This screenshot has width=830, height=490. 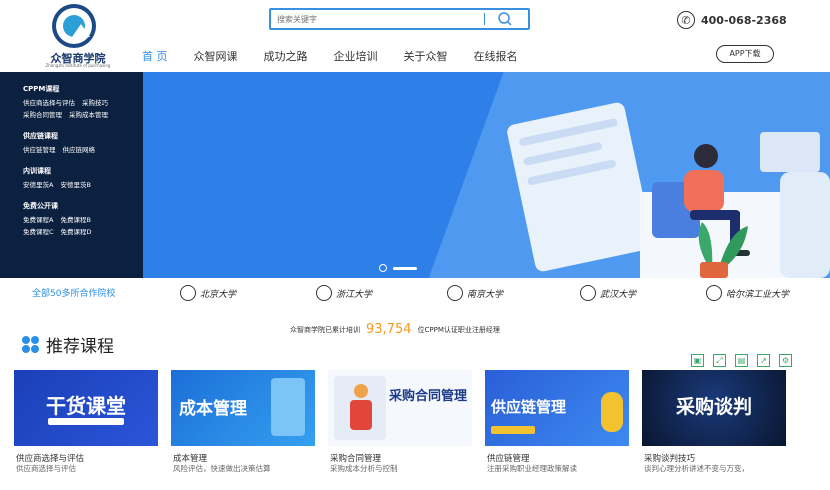 What do you see at coordinates (37, 171) in the screenshot?
I see `menu-group-title: 内训课程` at bounding box center [37, 171].